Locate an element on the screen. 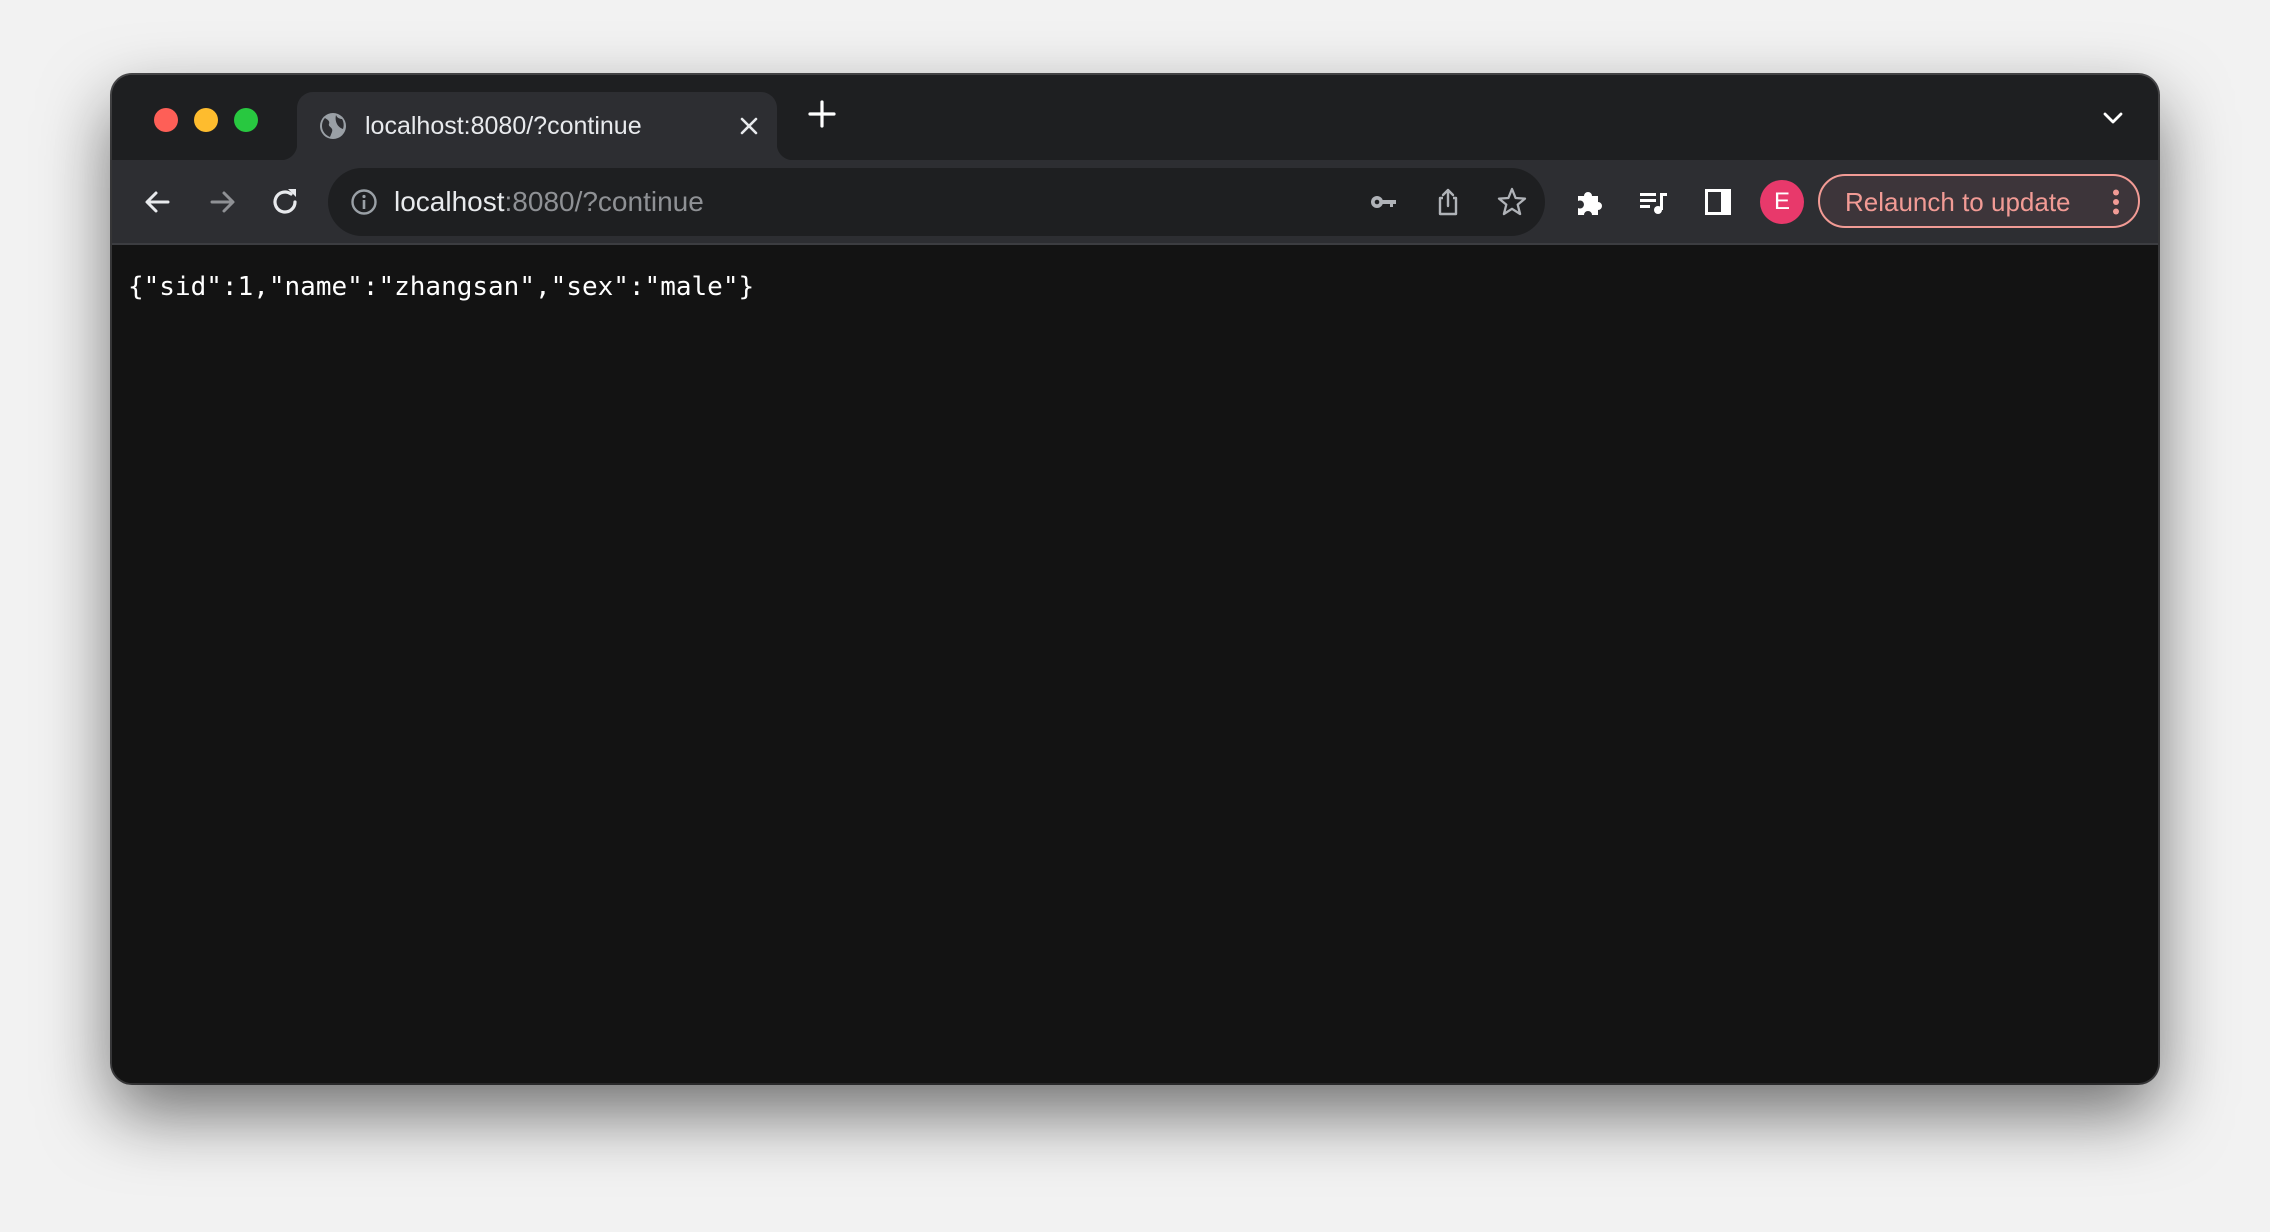  window-close-button is located at coordinates (166, 120).